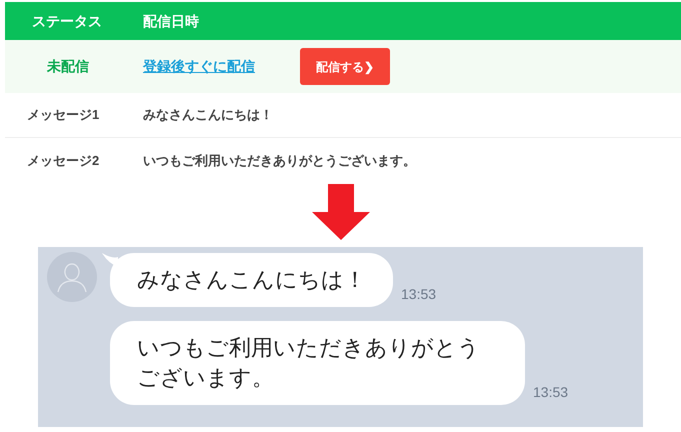 The height and width of the screenshot is (432, 681). I want to click on status-text: 未配信, so click(68, 66).